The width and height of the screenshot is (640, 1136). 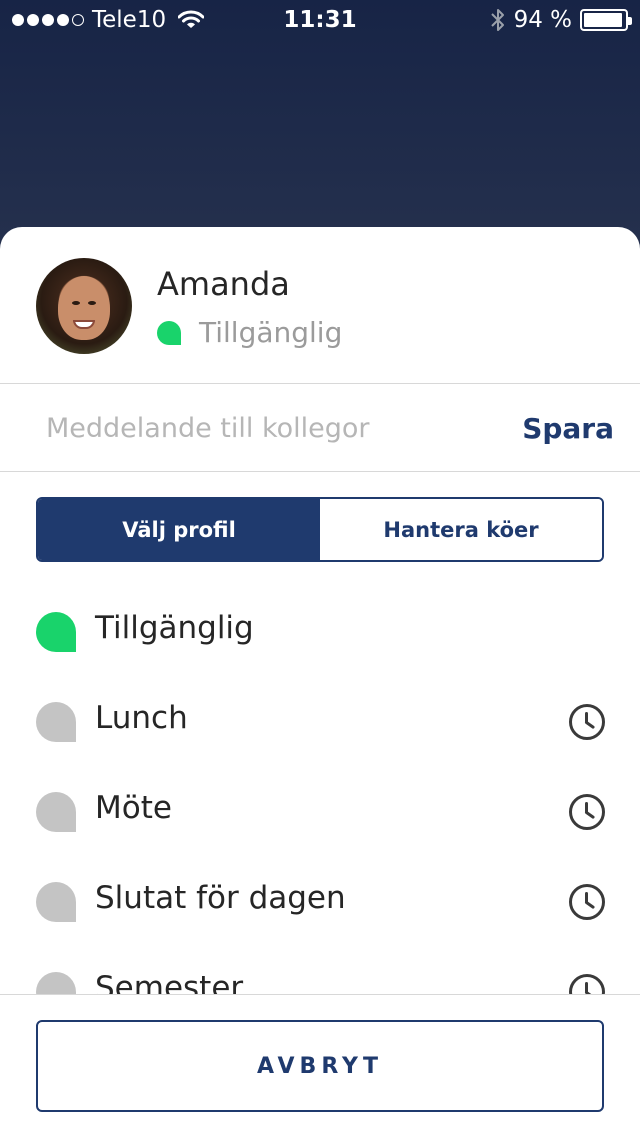 What do you see at coordinates (630, 21) in the screenshot?
I see `battery-cap` at bounding box center [630, 21].